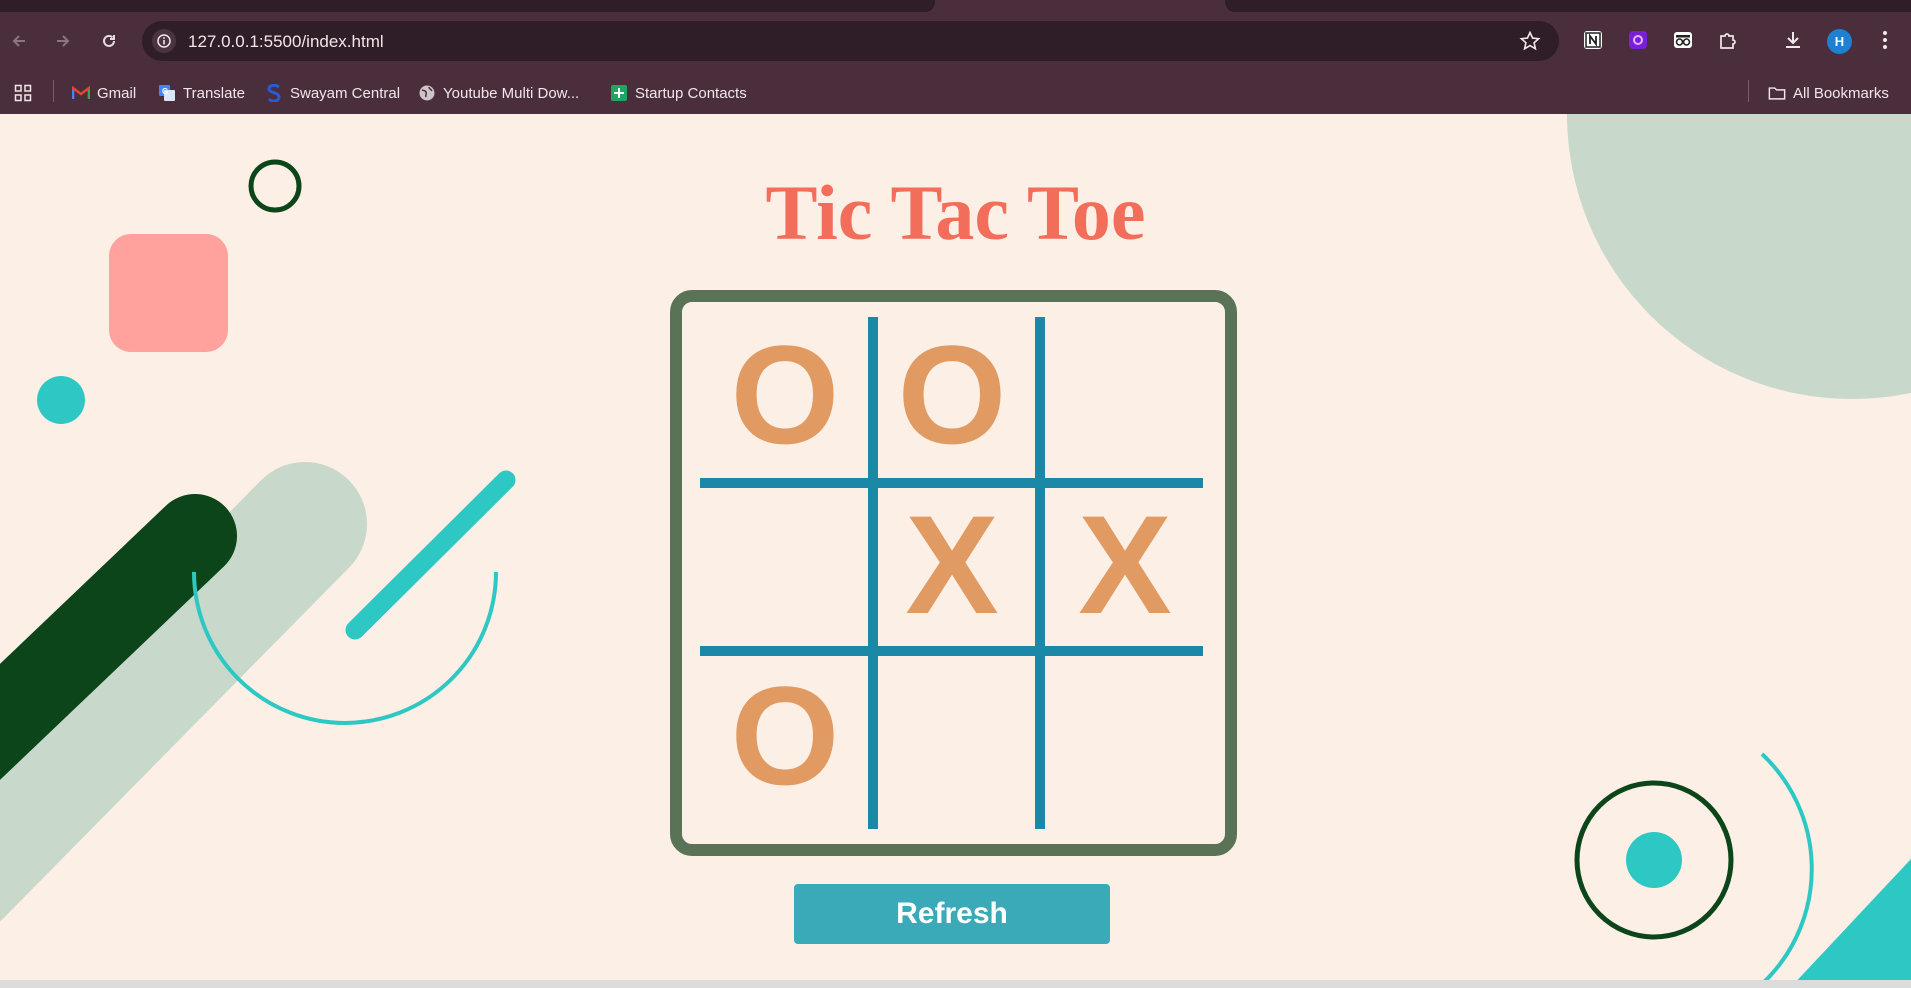 Image resolution: width=1911 pixels, height=988 pixels. I want to click on incognito-extension-icon, so click(1683, 40).